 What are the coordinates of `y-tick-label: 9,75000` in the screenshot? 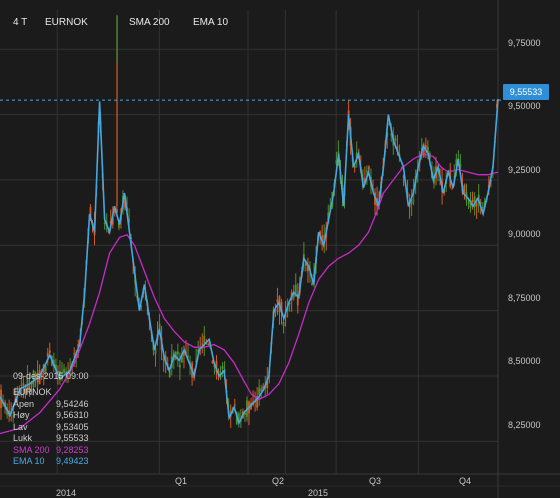 It's located at (524, 43).